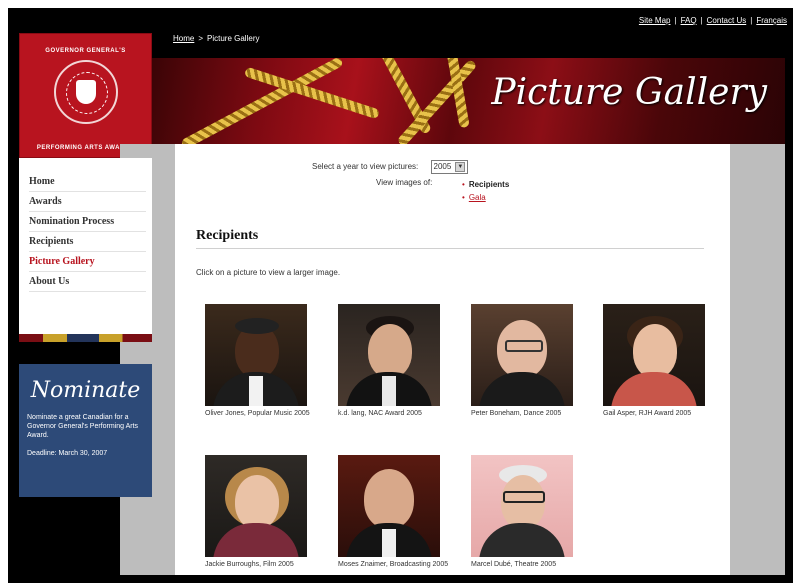 The height and width of the screenshot is (583, 798). I want to click on photo-tile: Moses Znaimer, Broadcasting 2005, so click(393, 512).